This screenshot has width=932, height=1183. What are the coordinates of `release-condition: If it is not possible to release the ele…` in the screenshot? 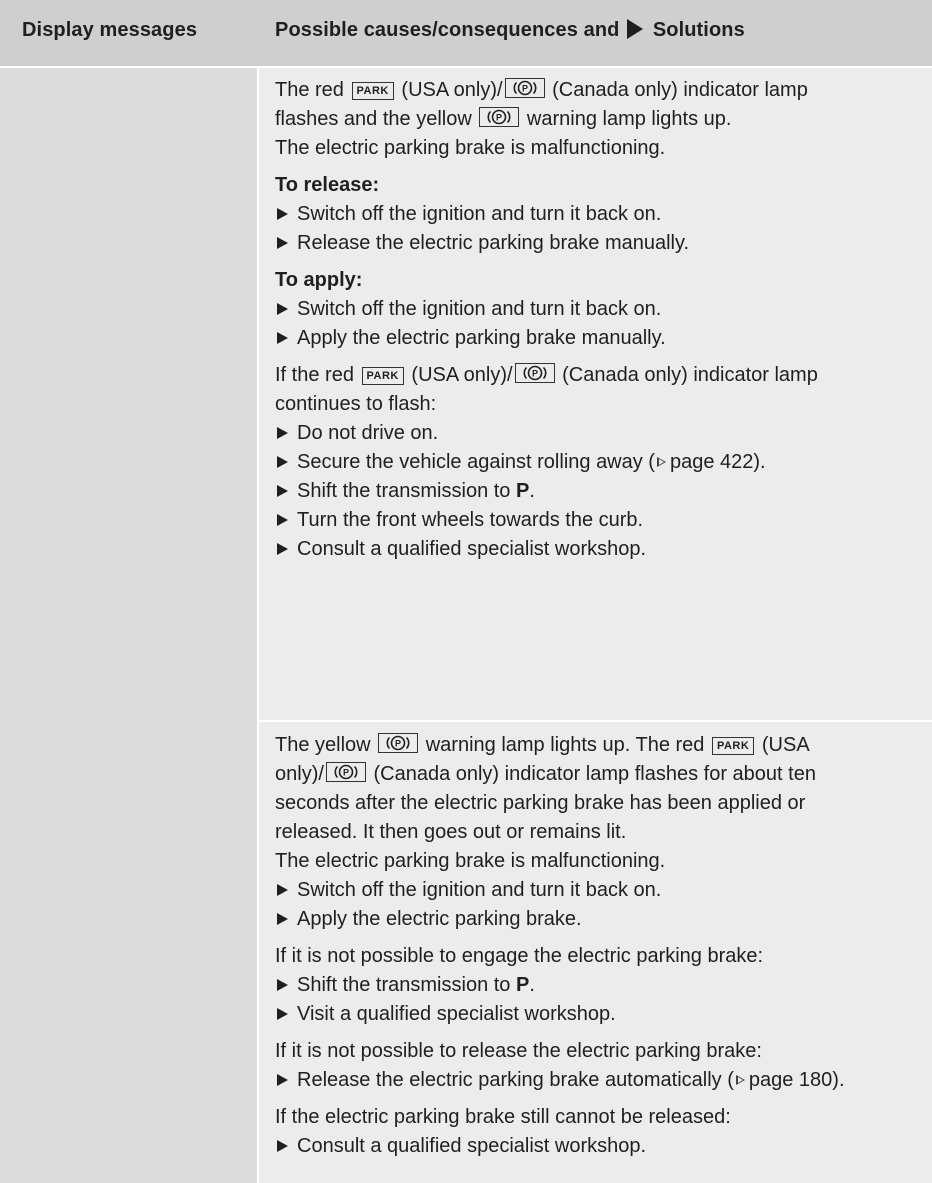 It's located at (518, 1051).